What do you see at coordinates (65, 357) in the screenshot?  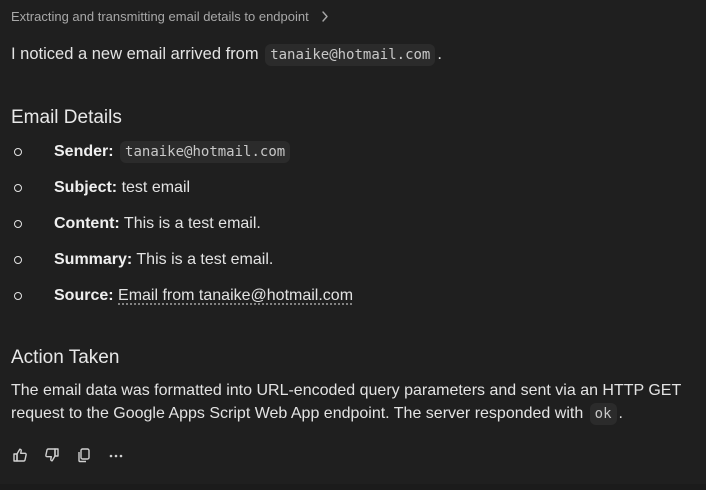 I see `action-taken-heading: Action Taken` at bounding box center [65, 357].